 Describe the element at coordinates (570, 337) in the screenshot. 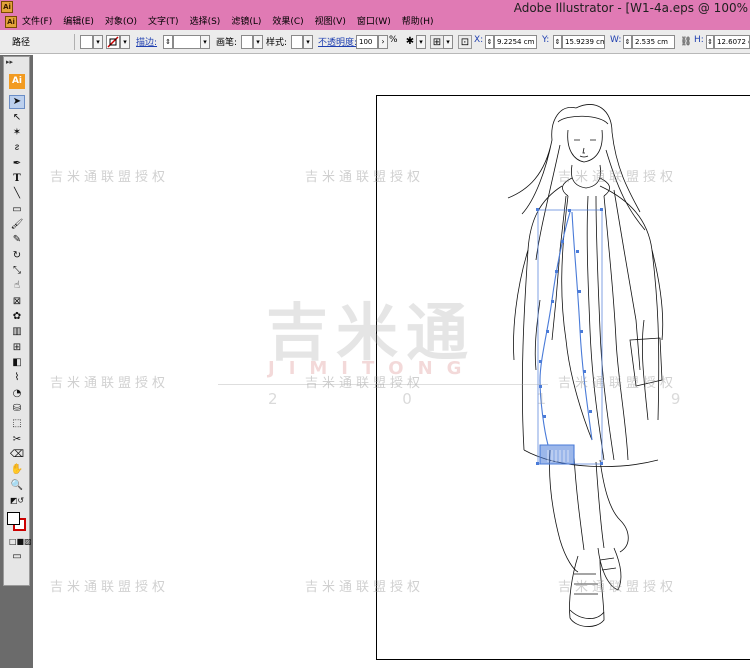

I see `selected-path` at that location.